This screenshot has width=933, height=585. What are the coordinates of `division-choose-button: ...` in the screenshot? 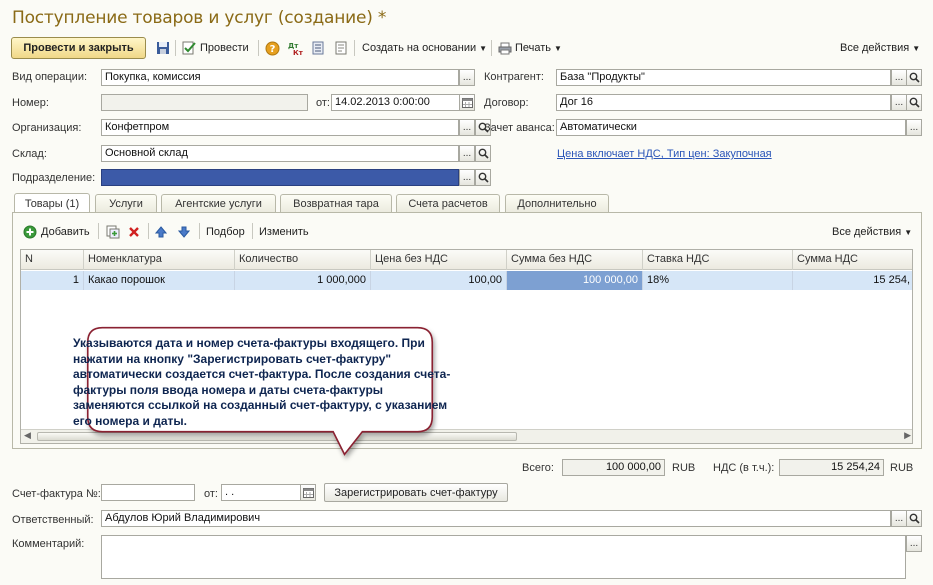 It's located at (467, 177).